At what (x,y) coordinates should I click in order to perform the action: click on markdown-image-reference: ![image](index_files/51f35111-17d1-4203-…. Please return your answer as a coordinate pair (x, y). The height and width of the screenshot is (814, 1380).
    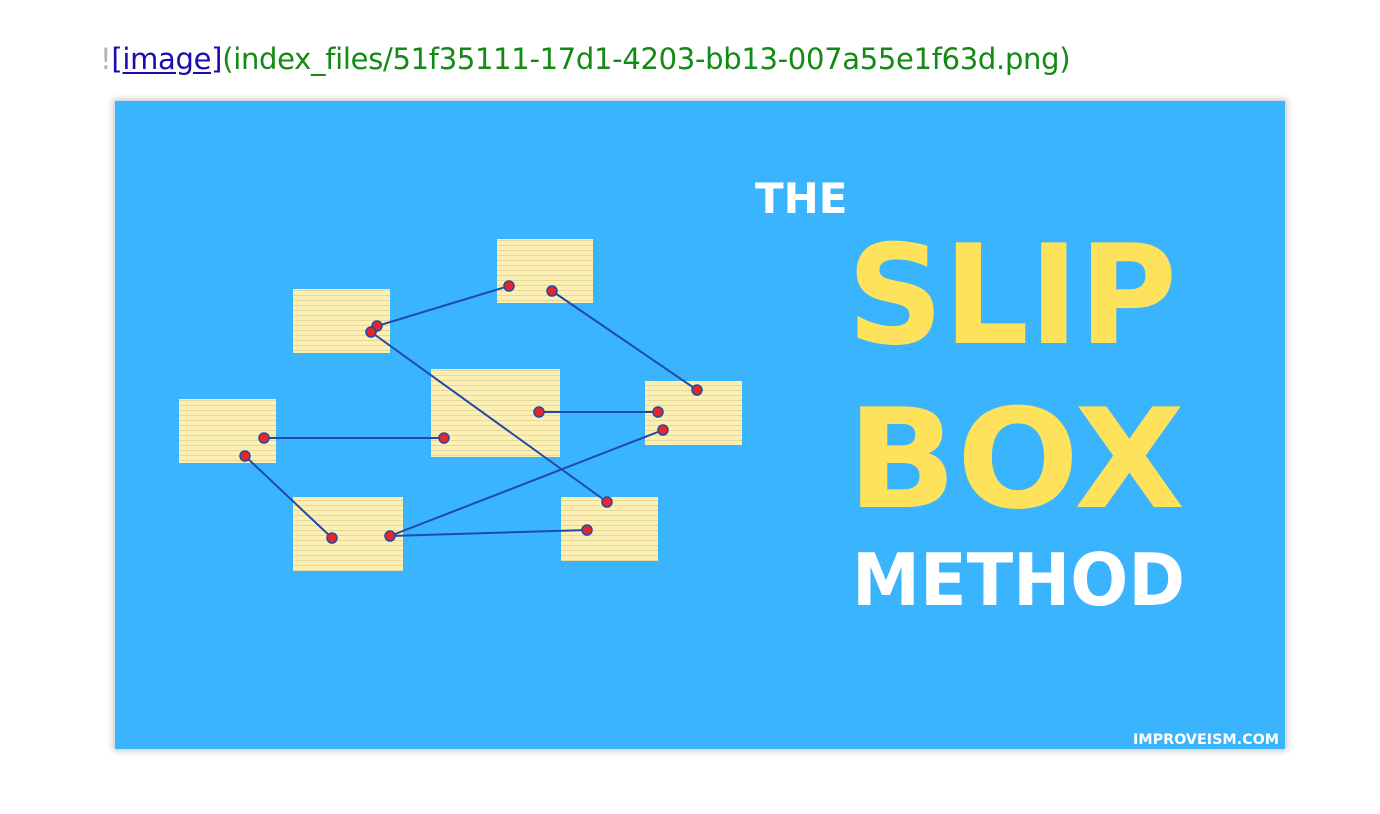
    Looking at the image, I should click on (585, 59).